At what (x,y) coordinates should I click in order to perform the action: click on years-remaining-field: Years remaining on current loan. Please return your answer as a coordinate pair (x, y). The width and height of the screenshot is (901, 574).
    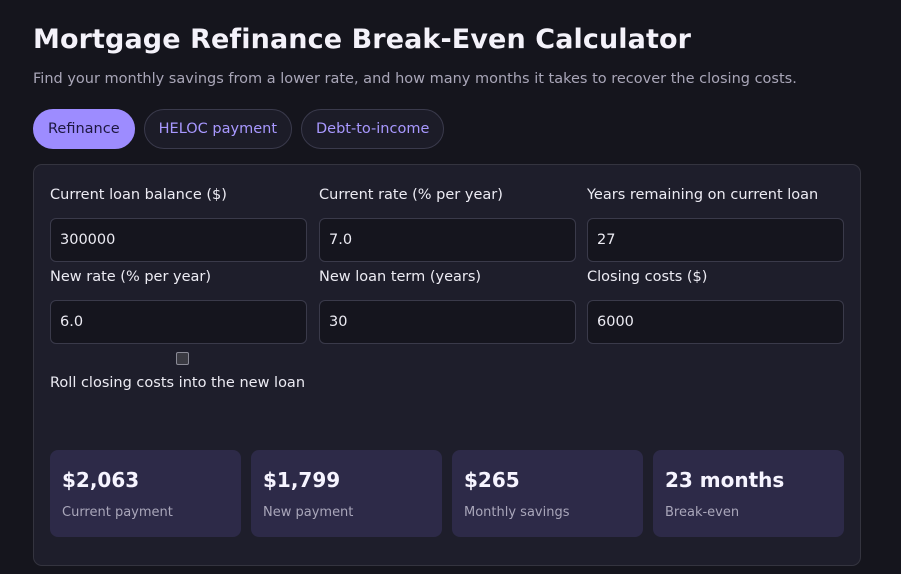
    Looking at the image, I should click on (715, 223).